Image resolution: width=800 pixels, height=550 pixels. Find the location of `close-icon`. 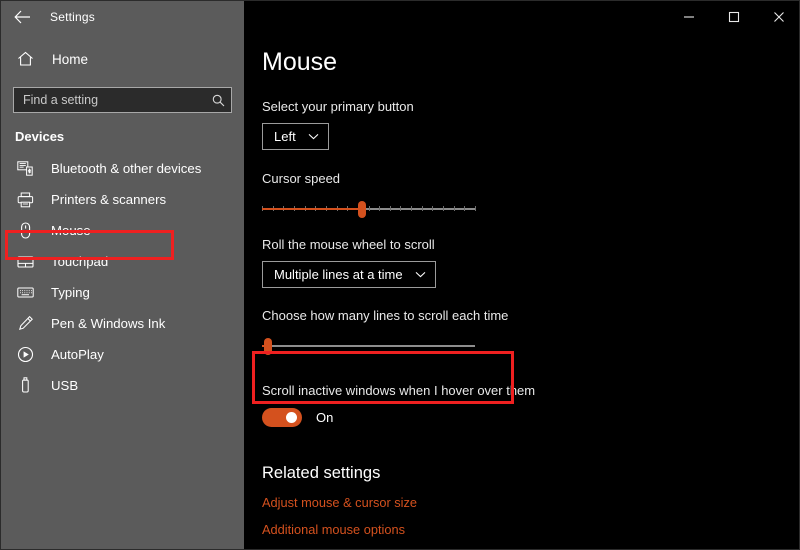

close-icon is located at coordinates (778, 16).